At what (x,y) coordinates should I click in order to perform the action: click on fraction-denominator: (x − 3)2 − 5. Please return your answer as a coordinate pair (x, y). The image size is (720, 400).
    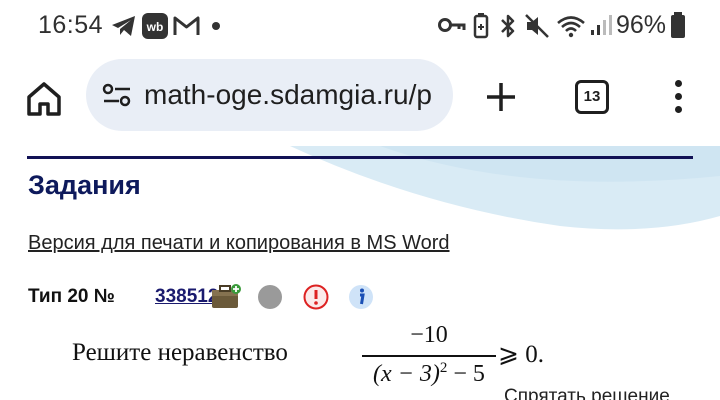
    Looking at the image, I should click on (429, 374).